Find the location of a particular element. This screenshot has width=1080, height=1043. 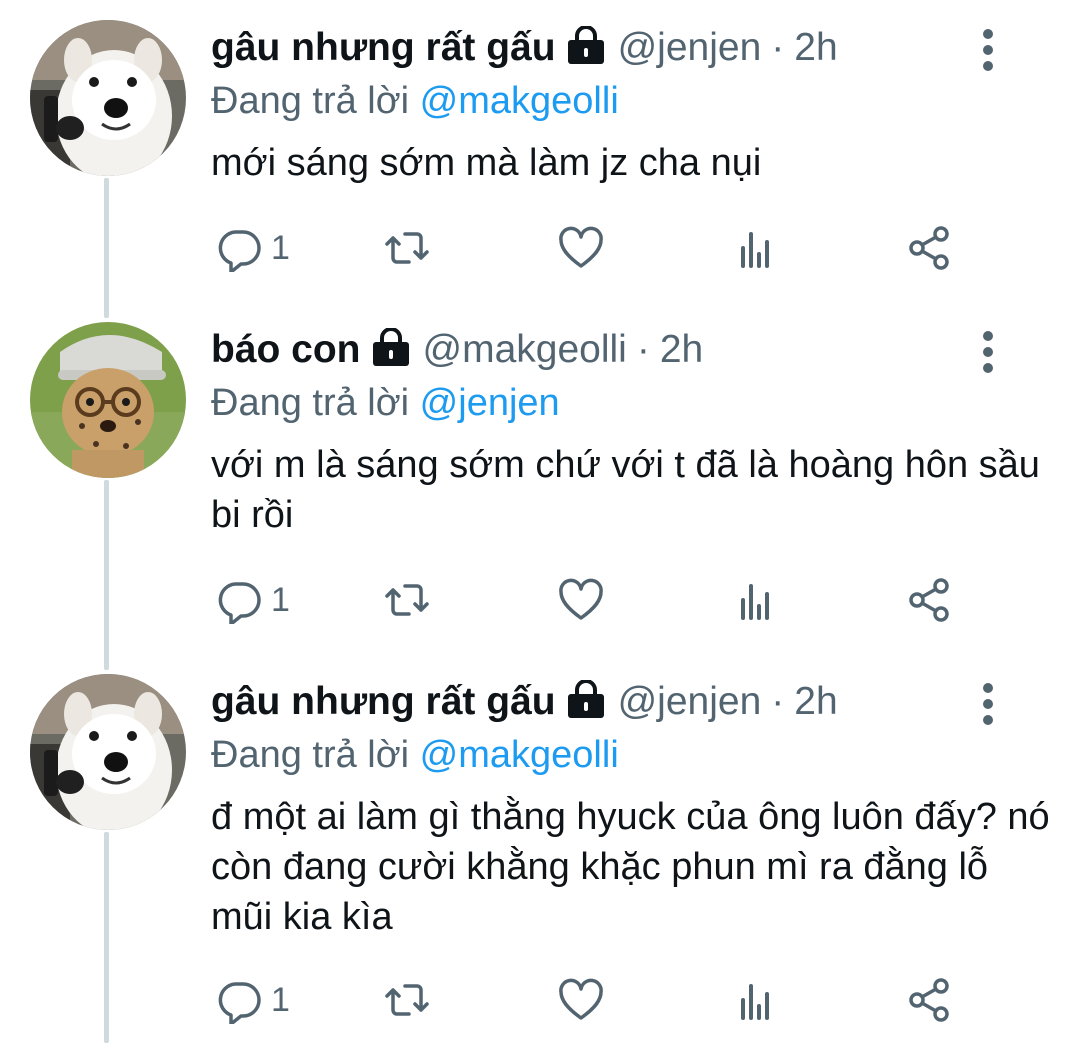

user-handle: @makgeolli is located at coordinates (525, 350).